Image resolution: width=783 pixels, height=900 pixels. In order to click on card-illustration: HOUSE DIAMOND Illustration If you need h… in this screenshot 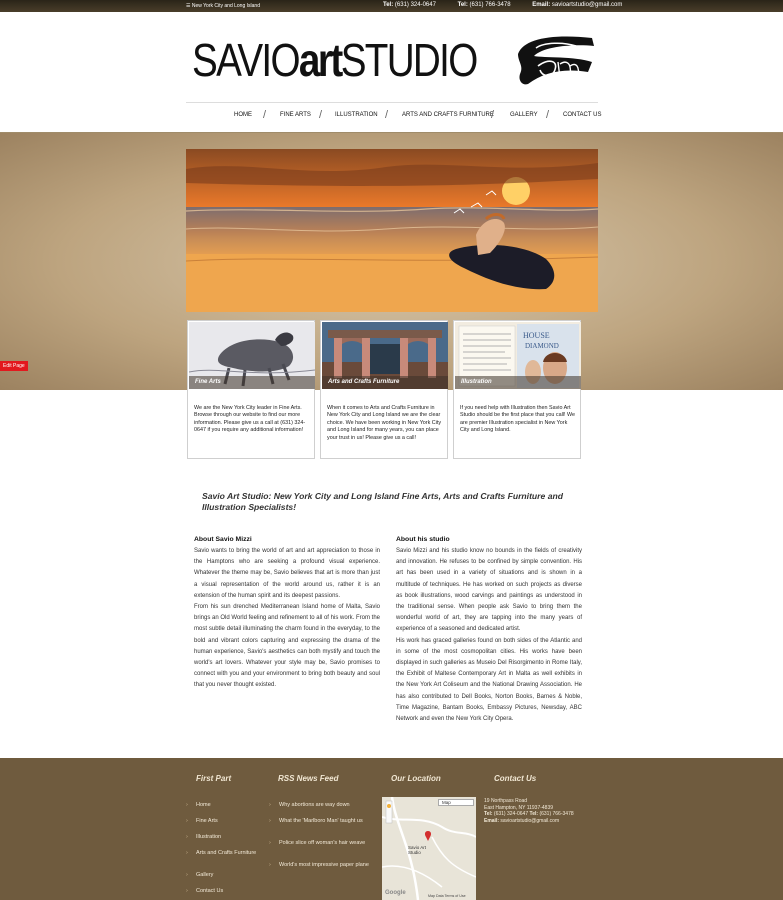, I will do `click(517, 389)`.